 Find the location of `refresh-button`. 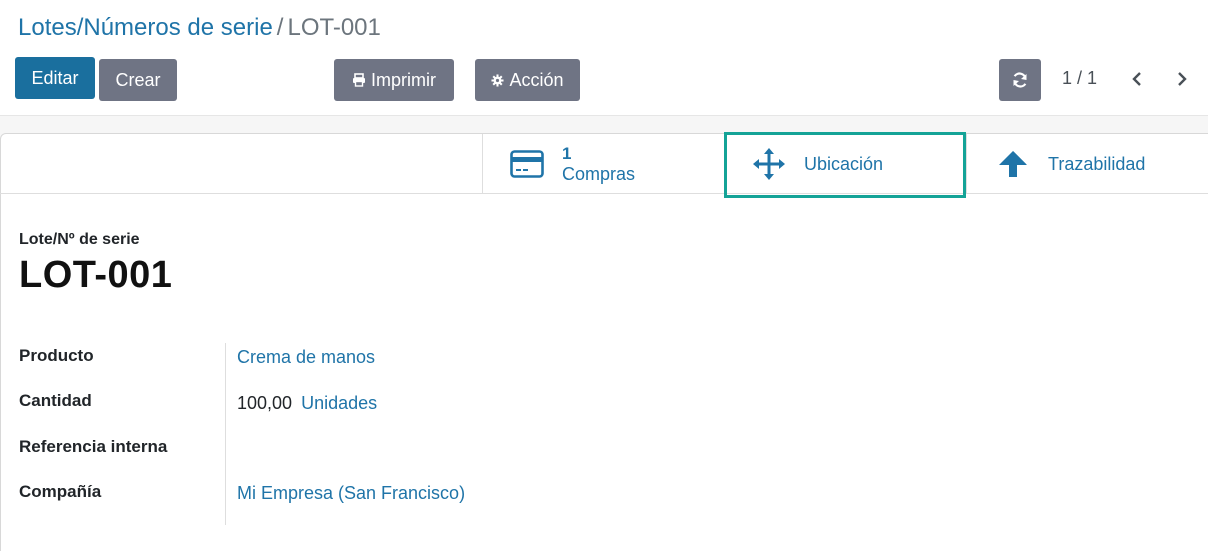

refresh-button is located at coordinates (1020, 80).